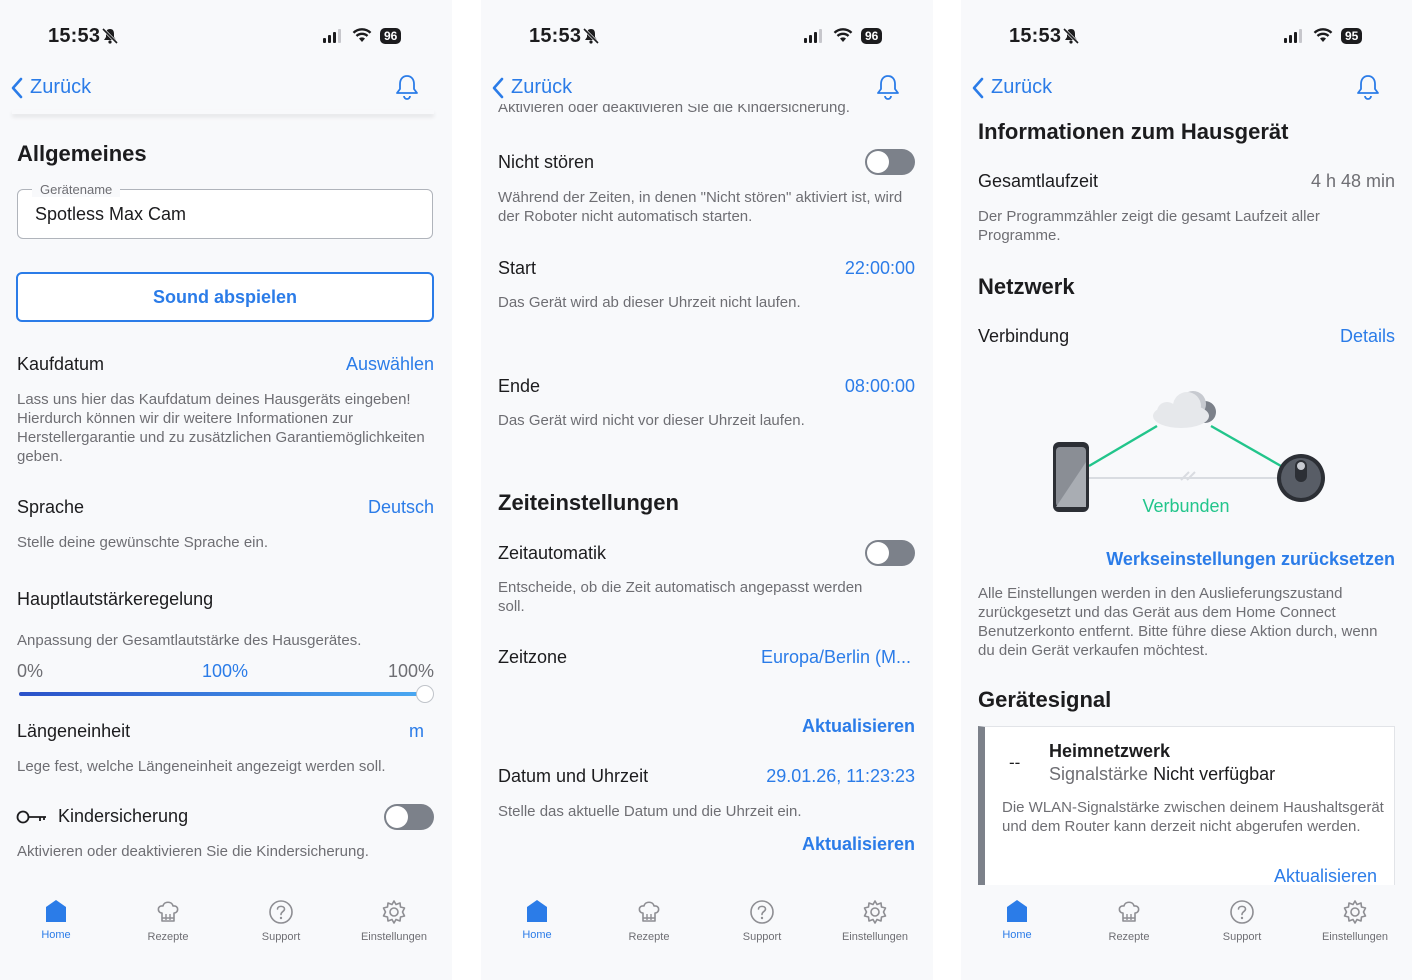 Image resolution: width=1412 pixels, height=980 pixels. What do you see at coordinates (815, 386) in the screenshot?
I see `end-time-select: 08:00:00` at bounding box center [815, 386].